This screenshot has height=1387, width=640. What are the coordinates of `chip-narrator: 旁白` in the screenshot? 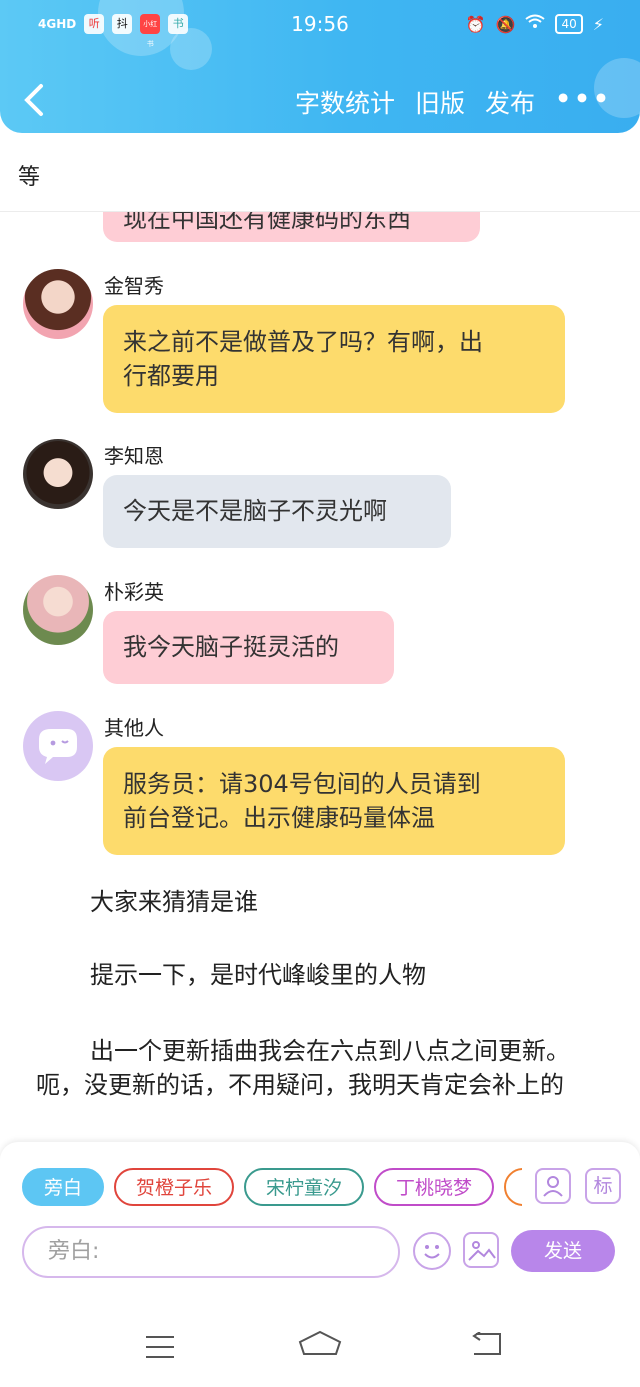 It's located at (63, 1187).